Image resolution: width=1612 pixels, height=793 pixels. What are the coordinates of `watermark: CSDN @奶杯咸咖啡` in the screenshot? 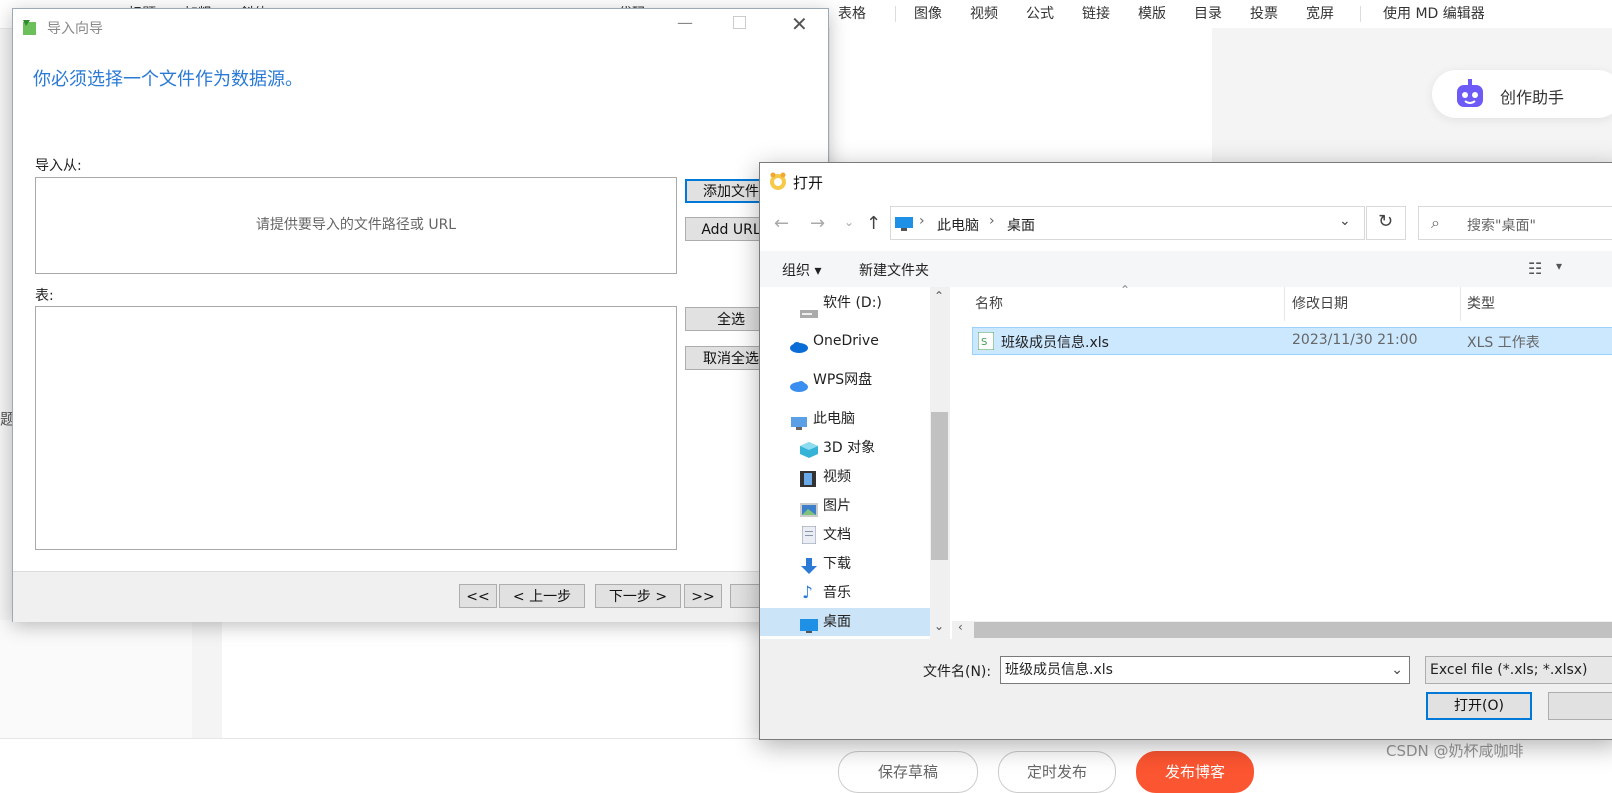 It's located at (1455, 751).